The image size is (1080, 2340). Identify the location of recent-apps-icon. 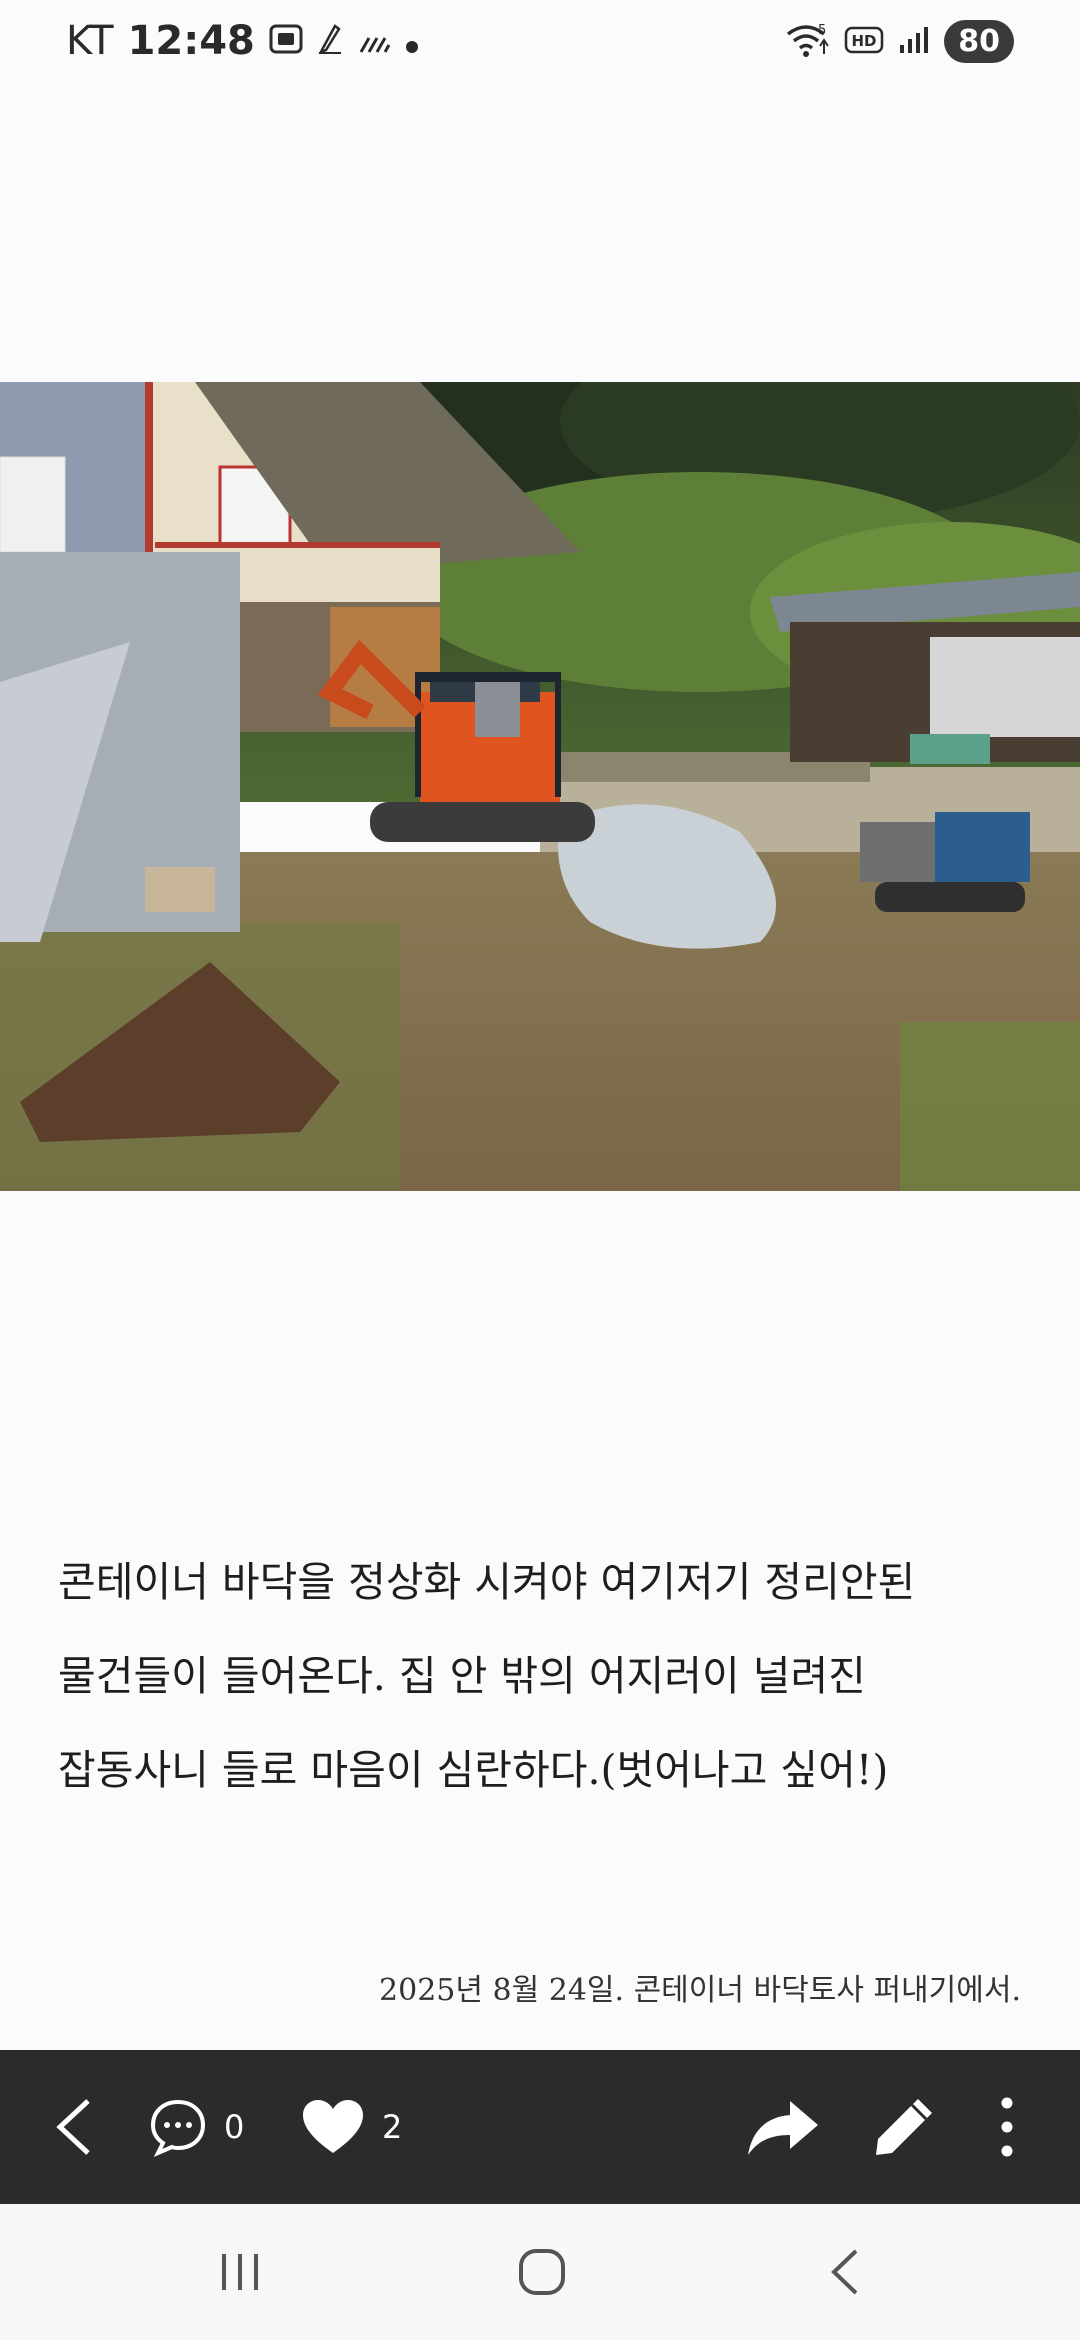
(240, 2272).